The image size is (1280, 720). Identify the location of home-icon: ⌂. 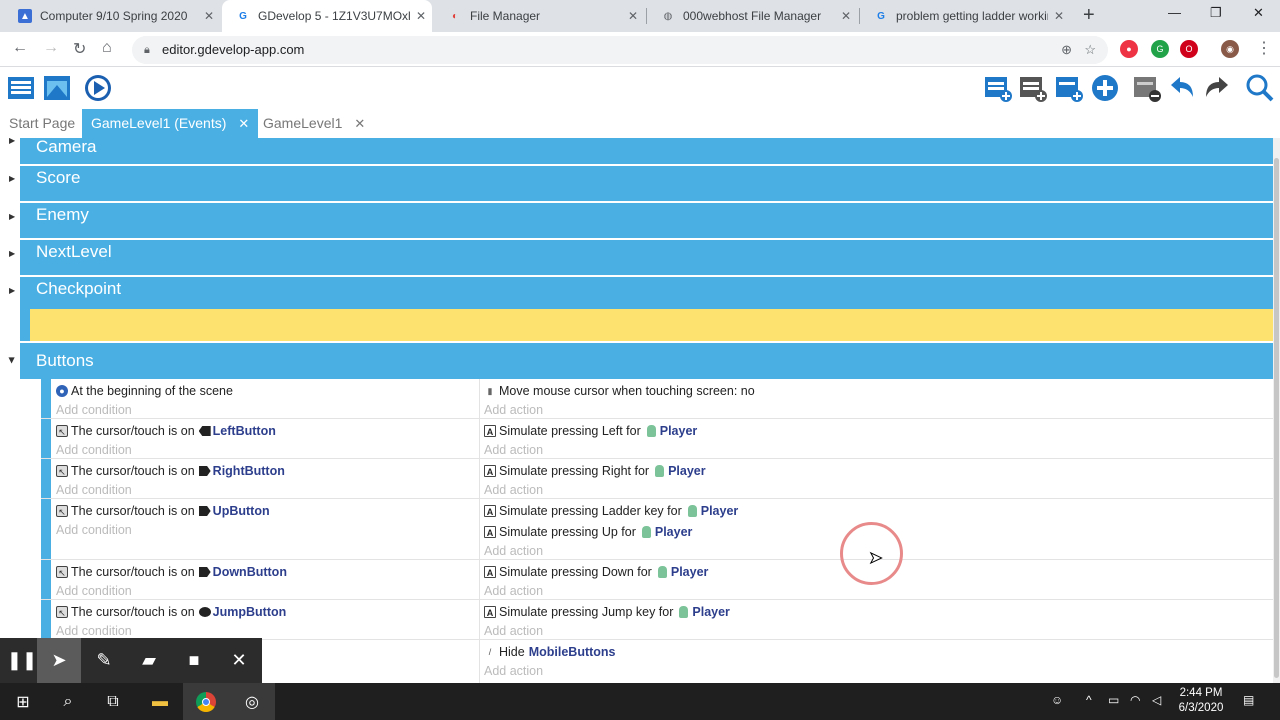
(107, 48).